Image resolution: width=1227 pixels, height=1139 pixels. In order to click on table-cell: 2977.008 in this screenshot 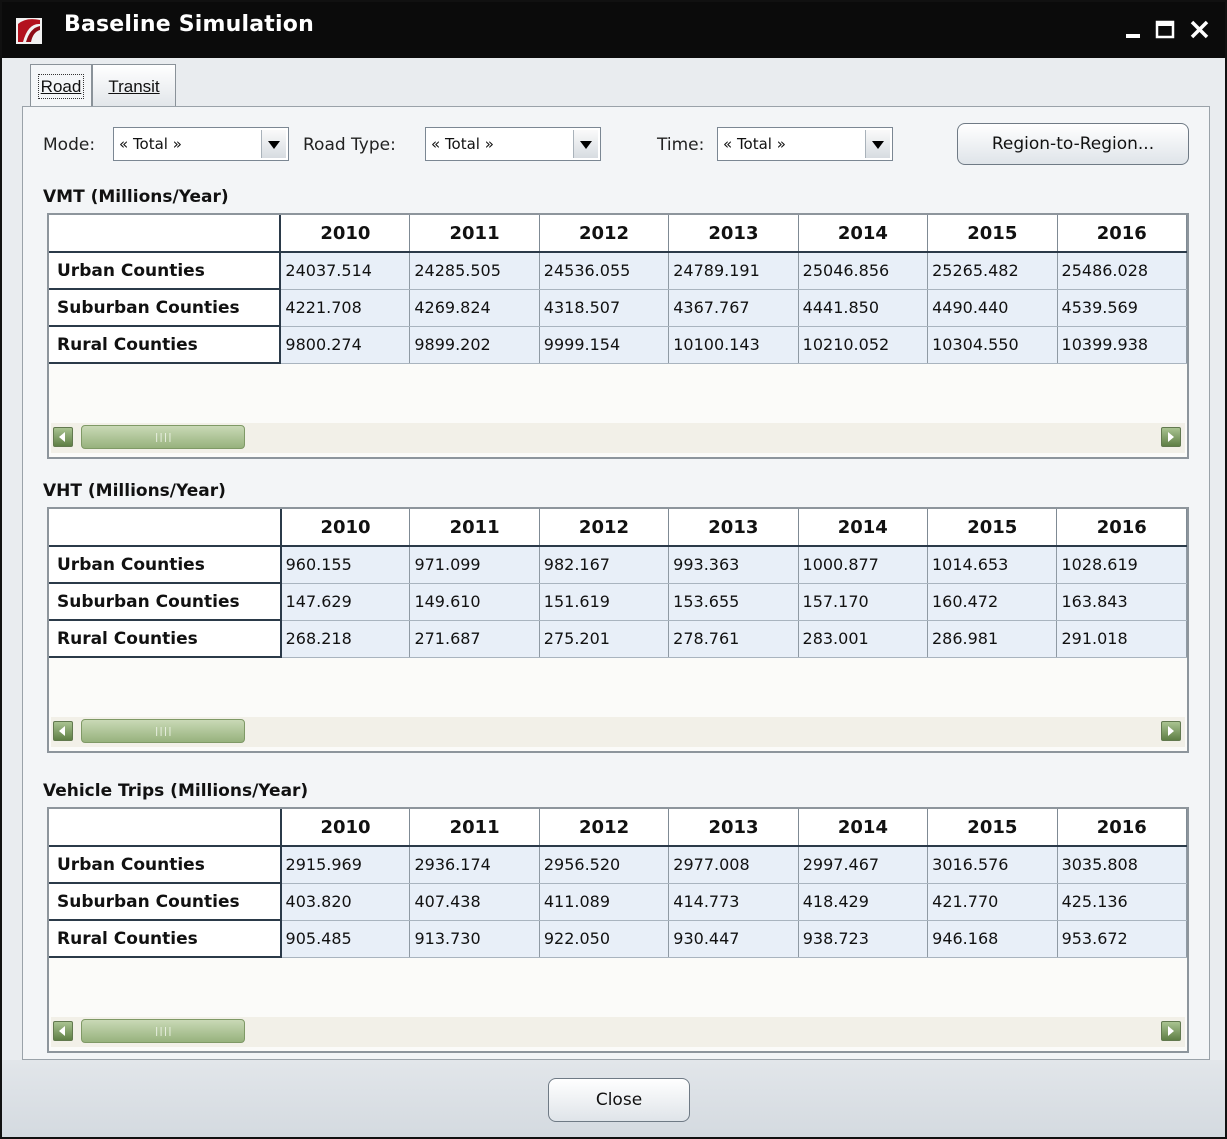, I will do `click(733, 865)`.